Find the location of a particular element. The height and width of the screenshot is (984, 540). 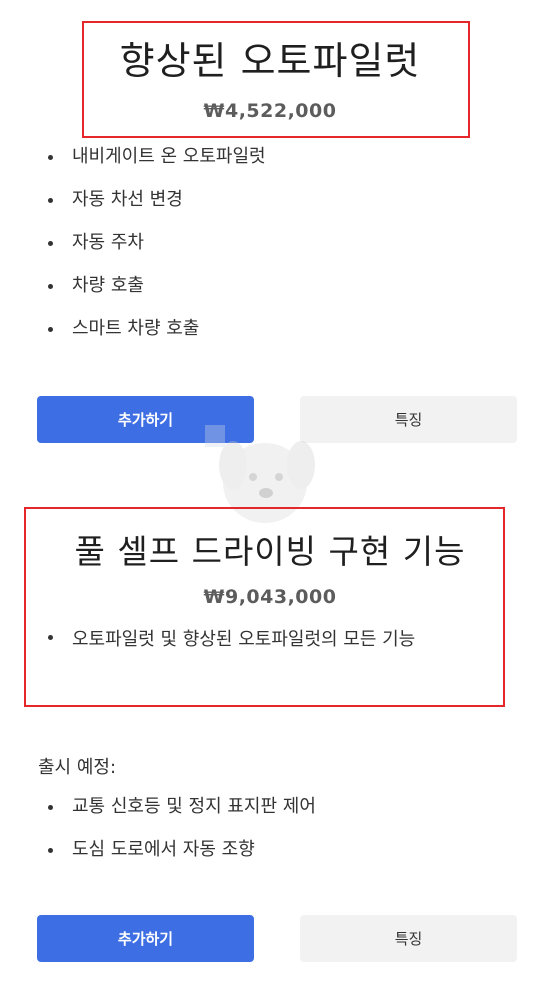

option2-add-button: 추가하기 is located at coordinates (145, 938).